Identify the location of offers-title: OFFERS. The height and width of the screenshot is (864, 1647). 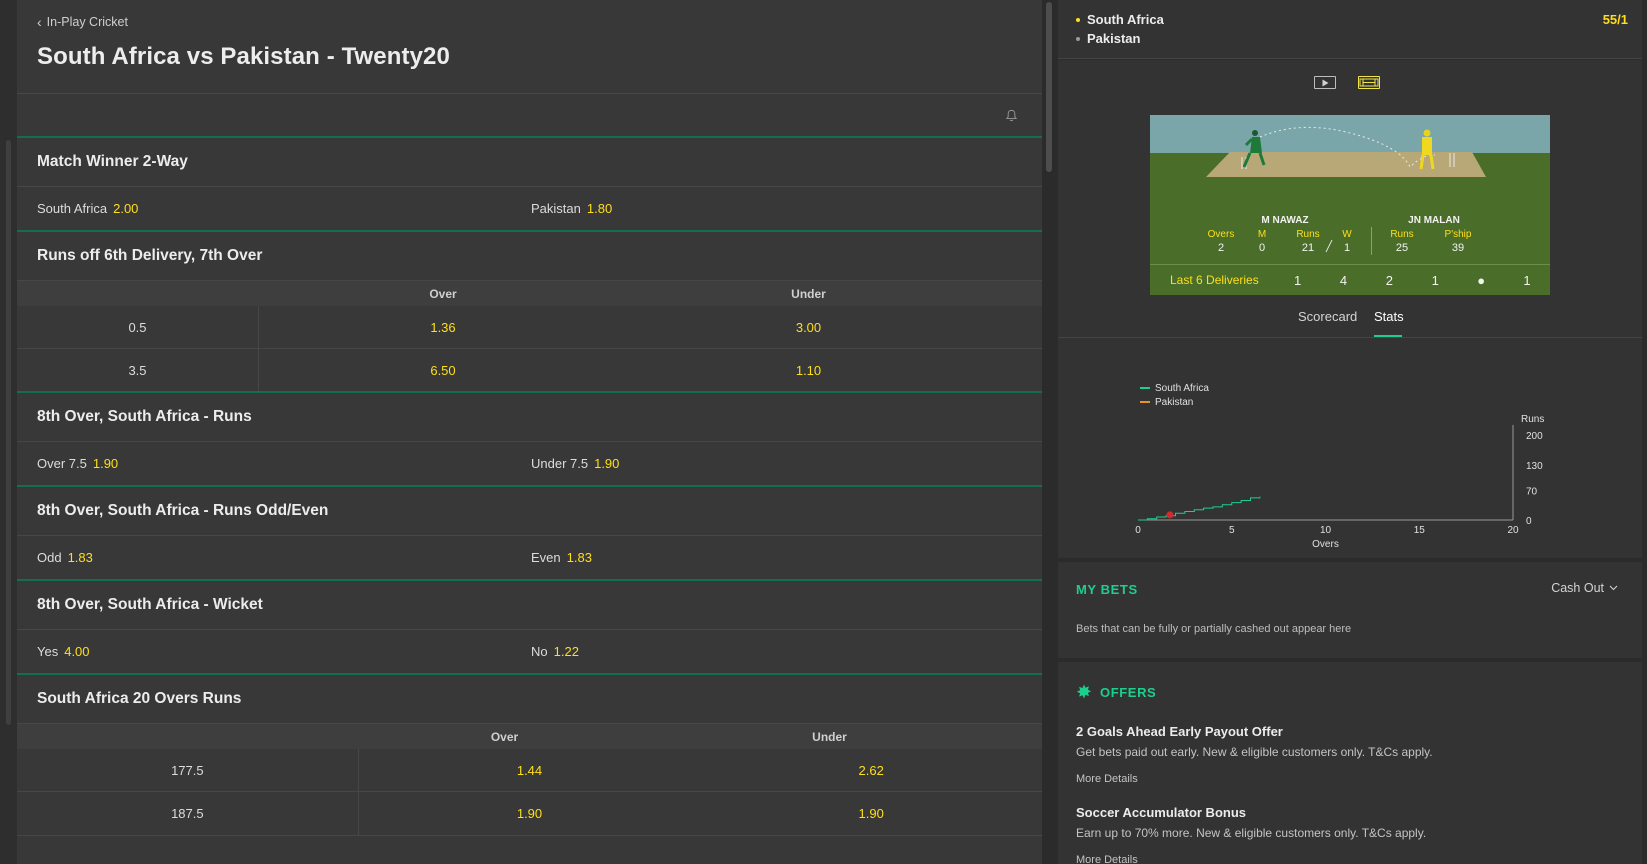
(1128, 692).